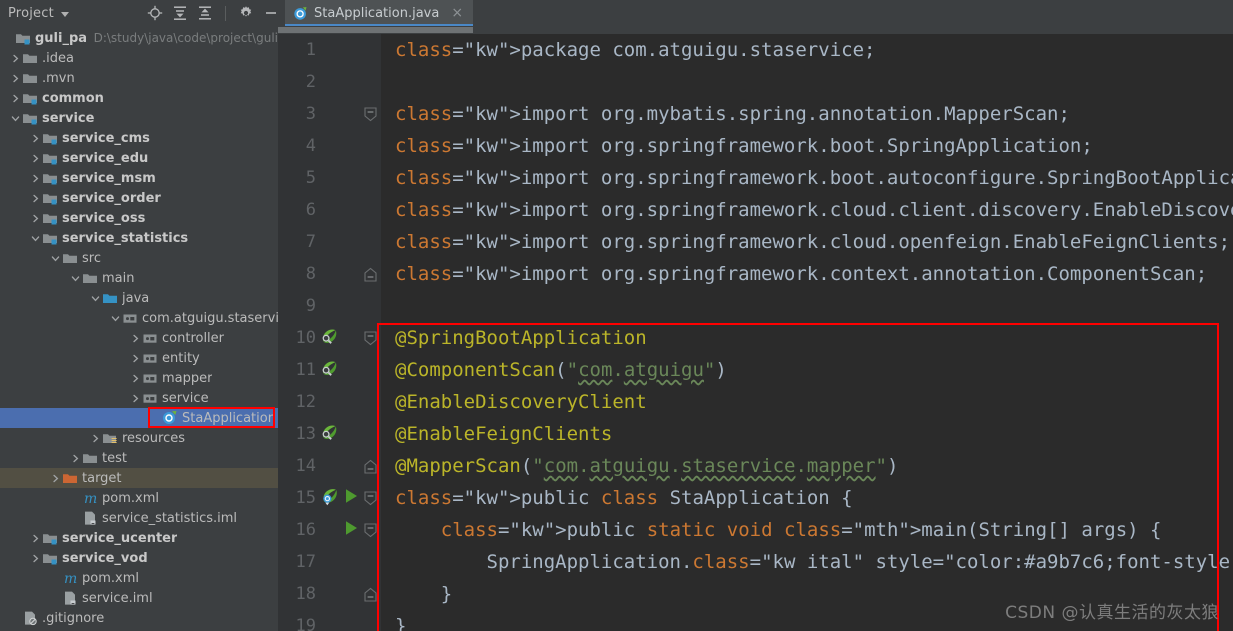 This screenshot has height=631, width=1233. What do you see at coordinates (139, 158) in the screenshot?
I see `tree-item-service-edu: service_edu` at bounding box center [139, 158].